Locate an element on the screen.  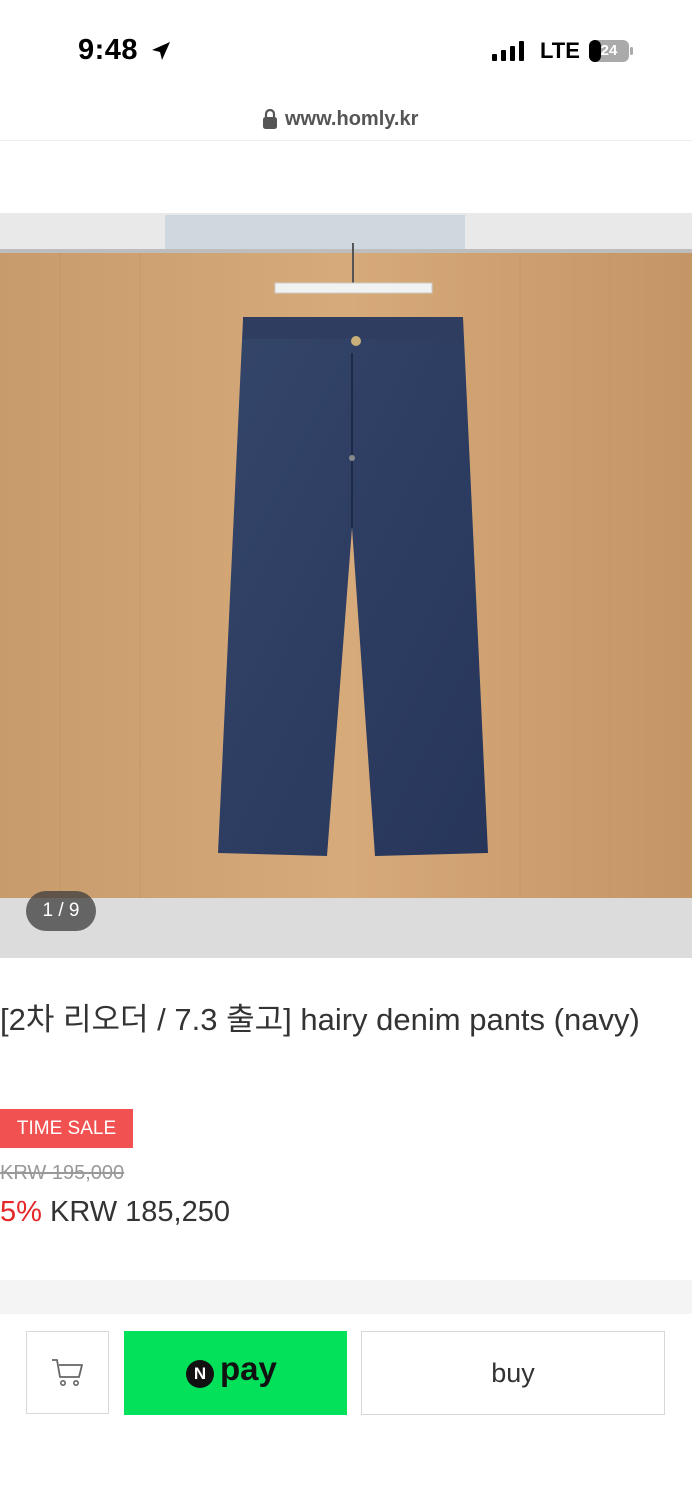
browser-url-bar: www.homly.kr is located at coordinates (346, 120).